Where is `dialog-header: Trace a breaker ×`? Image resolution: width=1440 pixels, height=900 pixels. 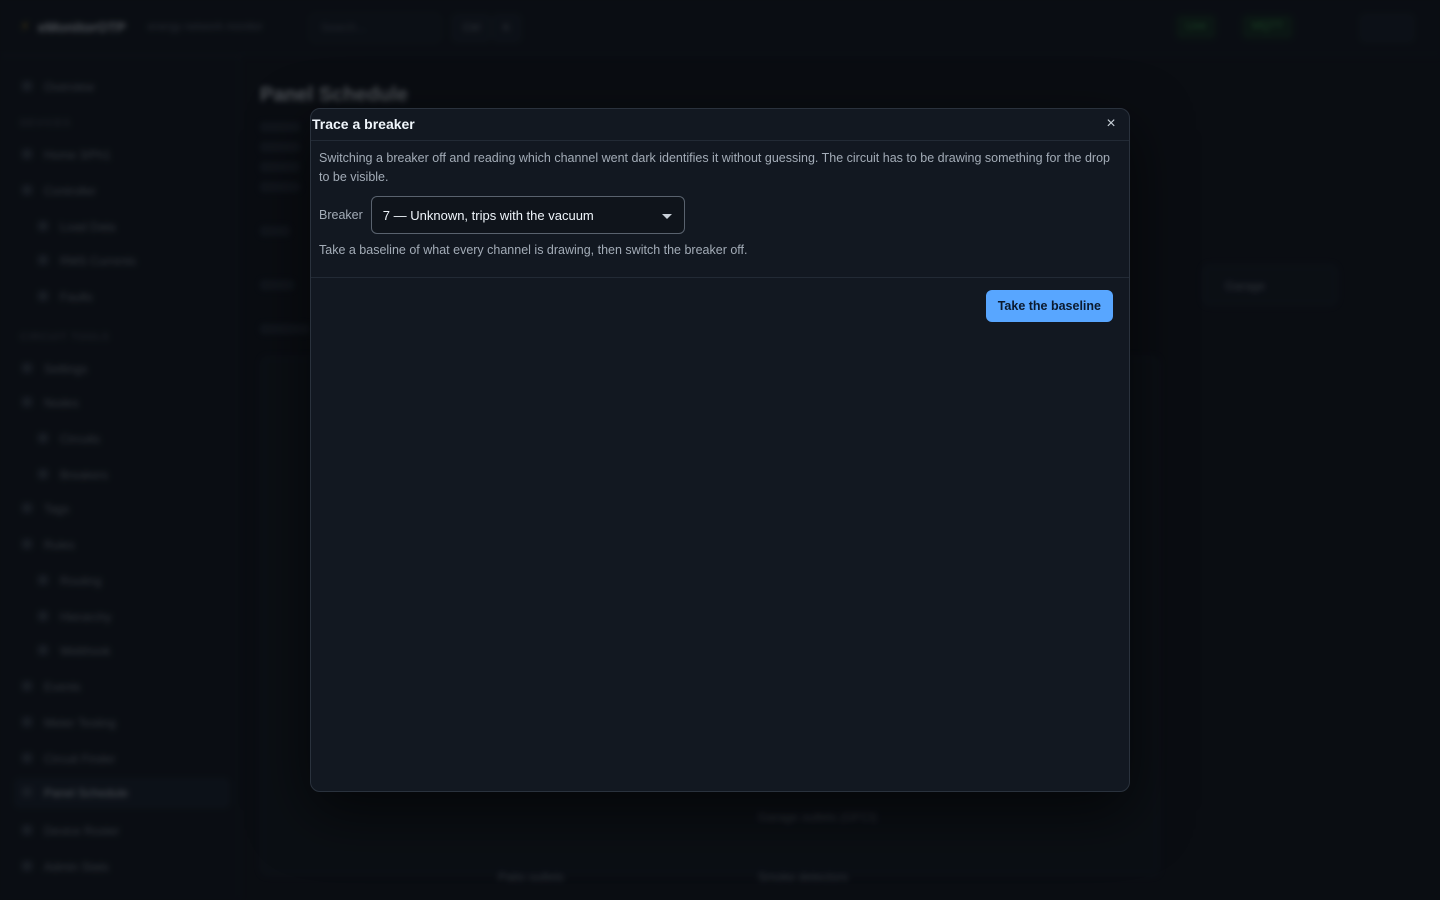
dialog-header: Trace a breaker × is located at coordinates (720, 125).